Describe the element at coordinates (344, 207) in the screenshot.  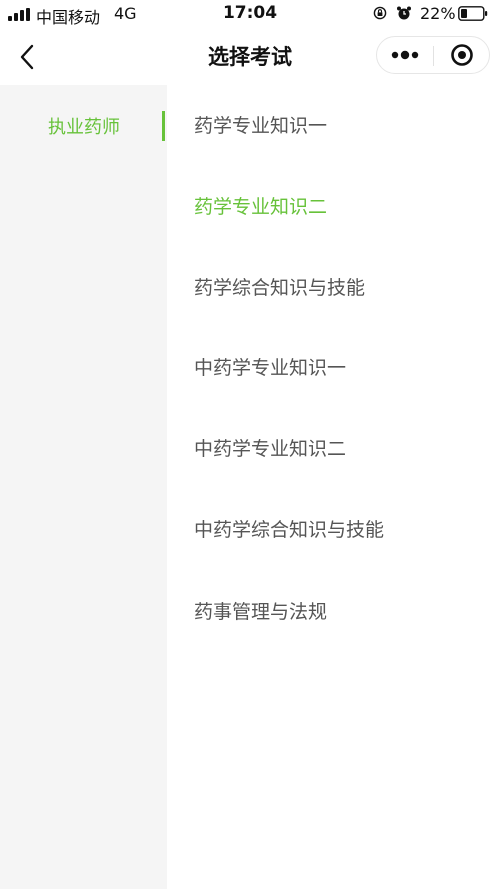
I see `exam-item-selected: 药学专业知识二` at that location.